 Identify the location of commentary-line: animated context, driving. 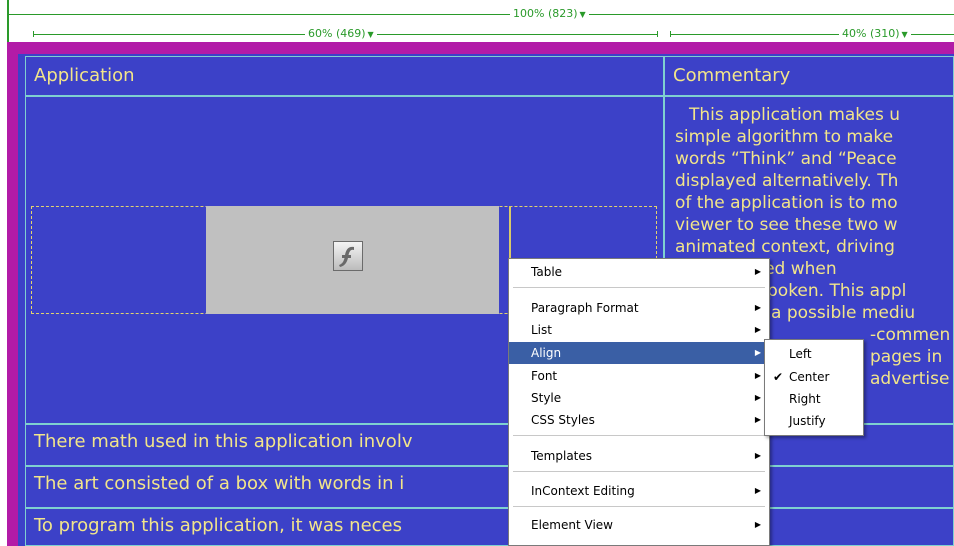
(785, 247).